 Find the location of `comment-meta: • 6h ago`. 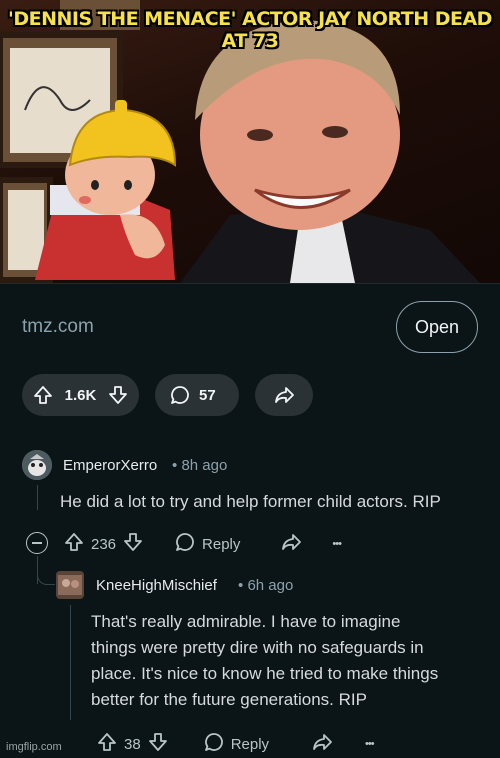

comment-meta: • 6h ago is located at coordinates (265, 585).